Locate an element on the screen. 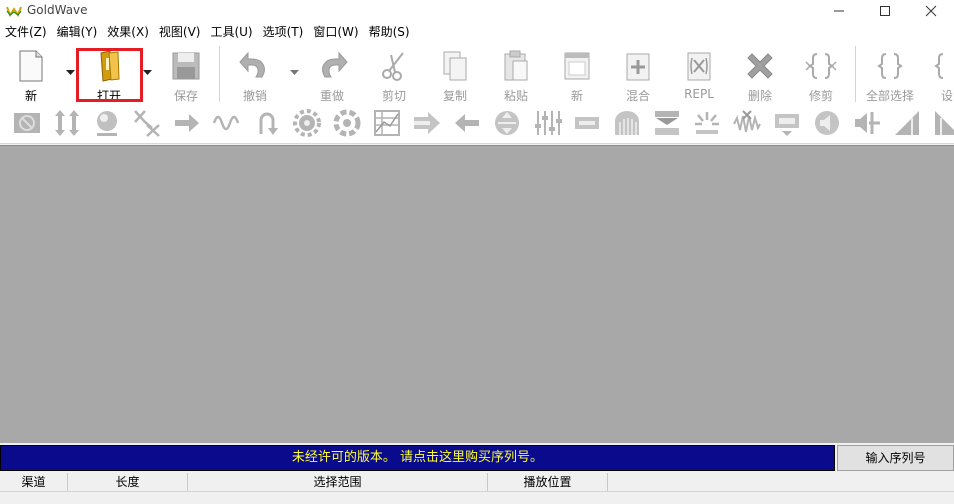  sliders-icon is located at coordinates (548, 123).